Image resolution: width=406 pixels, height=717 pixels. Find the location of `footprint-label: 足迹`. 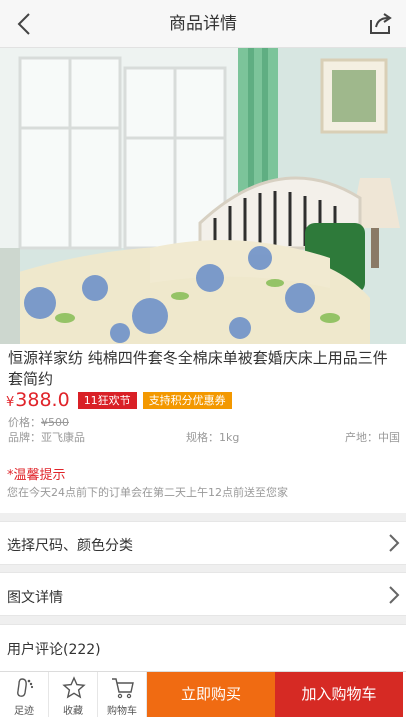

footprint-label: 足迹 is located at coordinates (24, 711).